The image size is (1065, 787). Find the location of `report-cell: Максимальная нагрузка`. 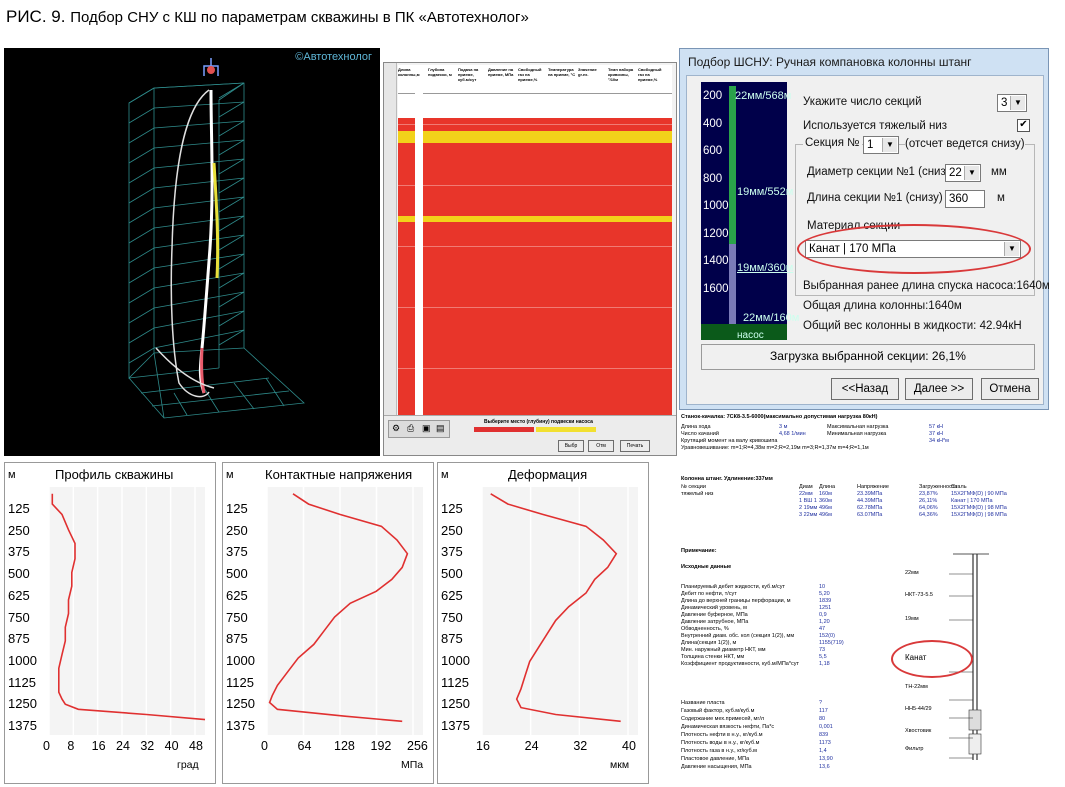

report-cell: Максимальная нагрузка is located at coordinates (858, 427).